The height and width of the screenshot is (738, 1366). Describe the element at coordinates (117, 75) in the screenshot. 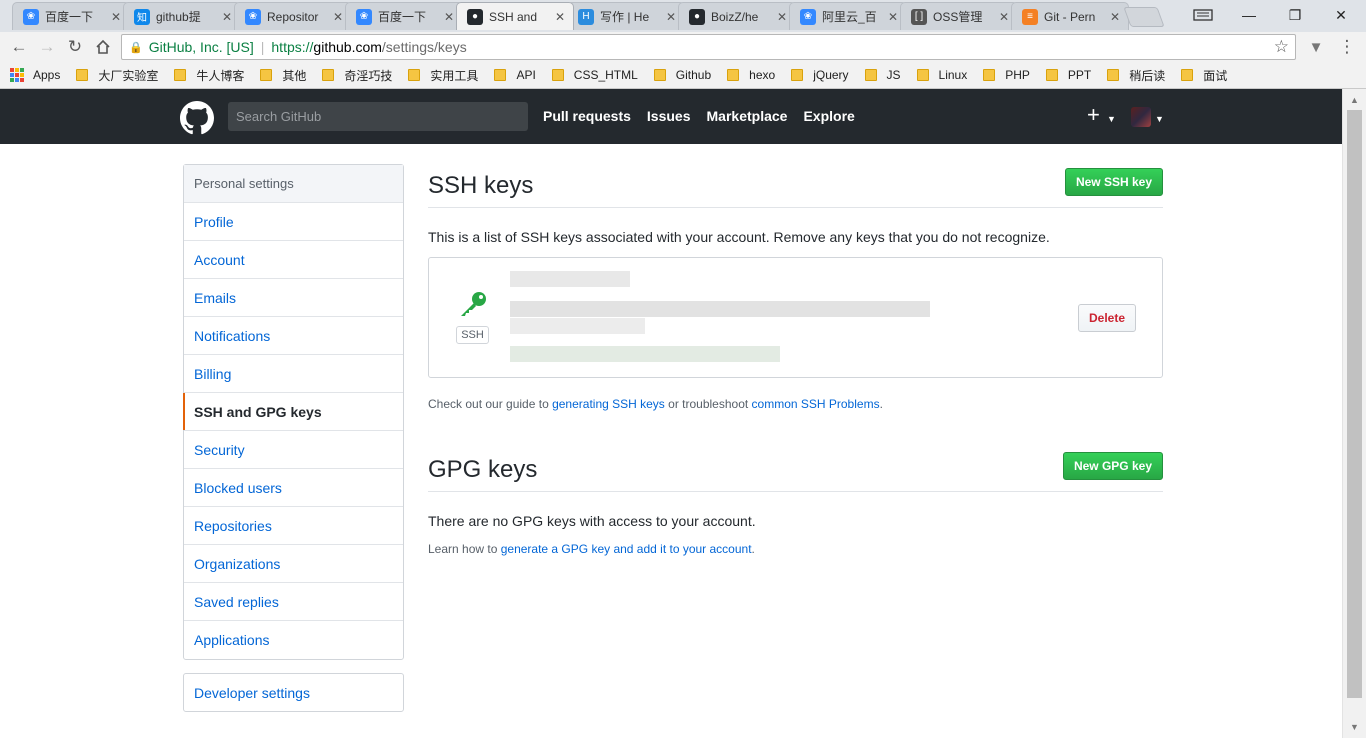

I see `bookmark-folder: 大厂实验室` at that location.